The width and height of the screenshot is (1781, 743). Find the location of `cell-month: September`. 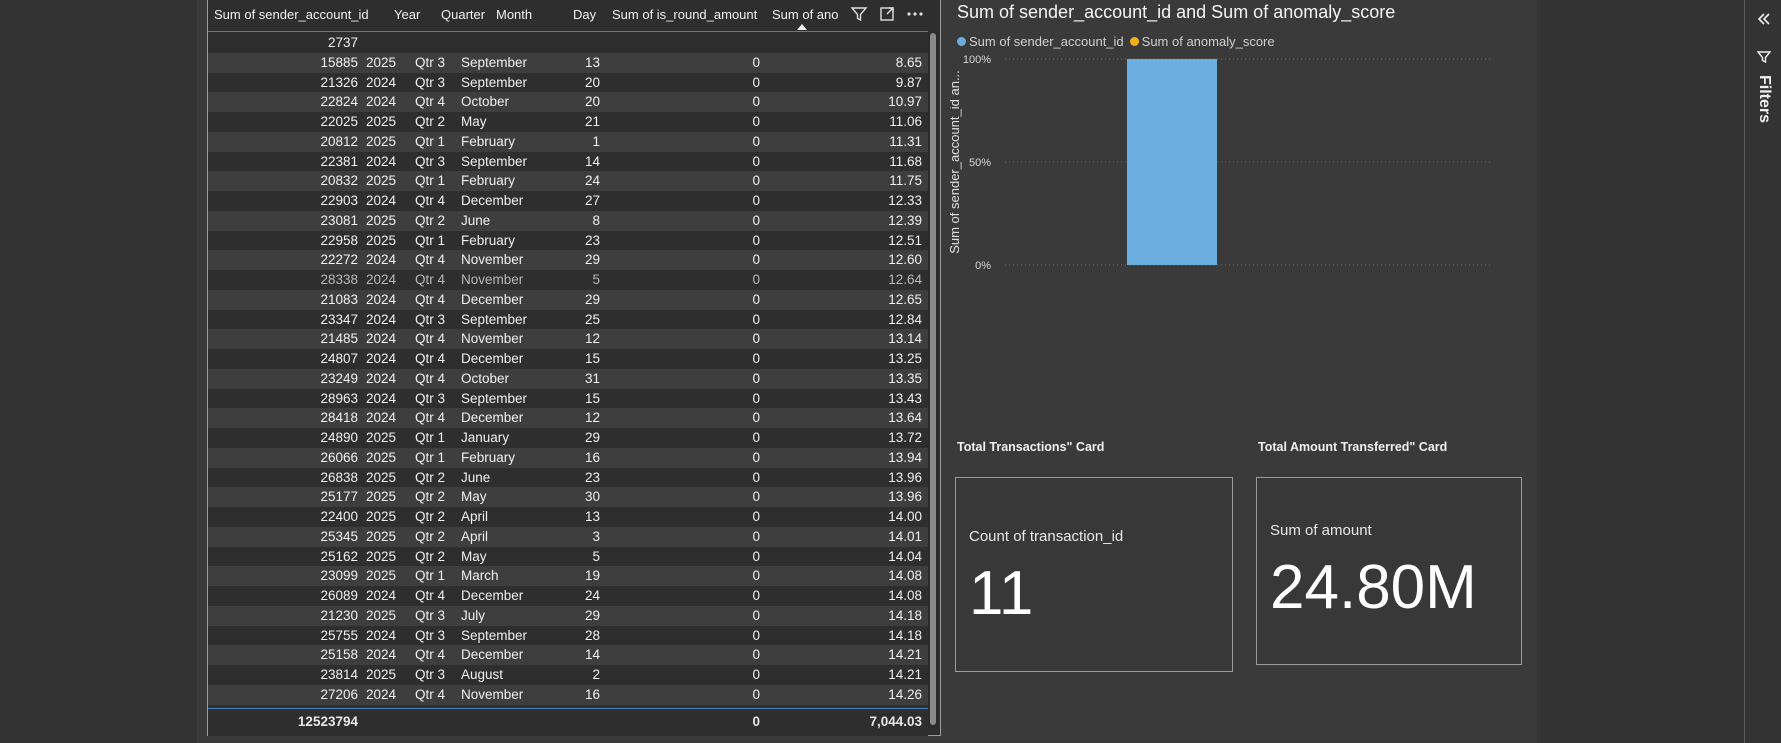

cell-month: September is located at coordinates (494, 398).